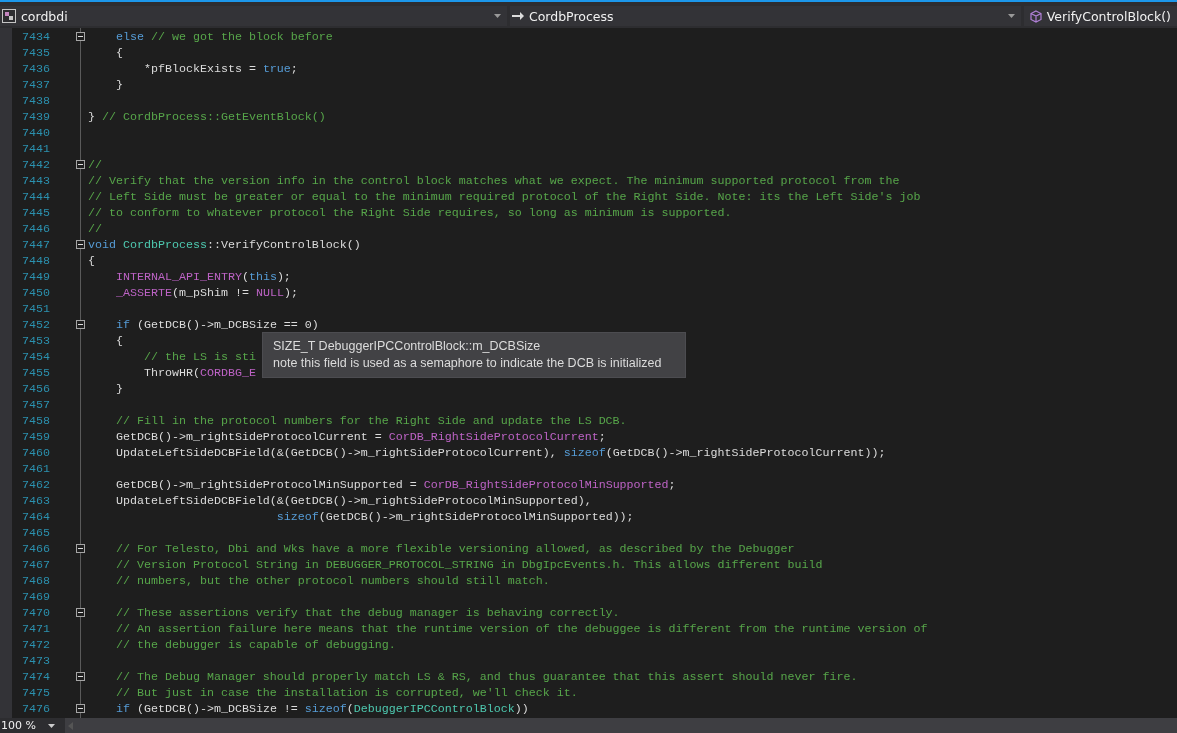 The image size is (1177, 733). Describe the element at coordinates (332, 580) in the screenshot. I see `code-line: // numbers, but the other protocol numbers should still match.` at that location.